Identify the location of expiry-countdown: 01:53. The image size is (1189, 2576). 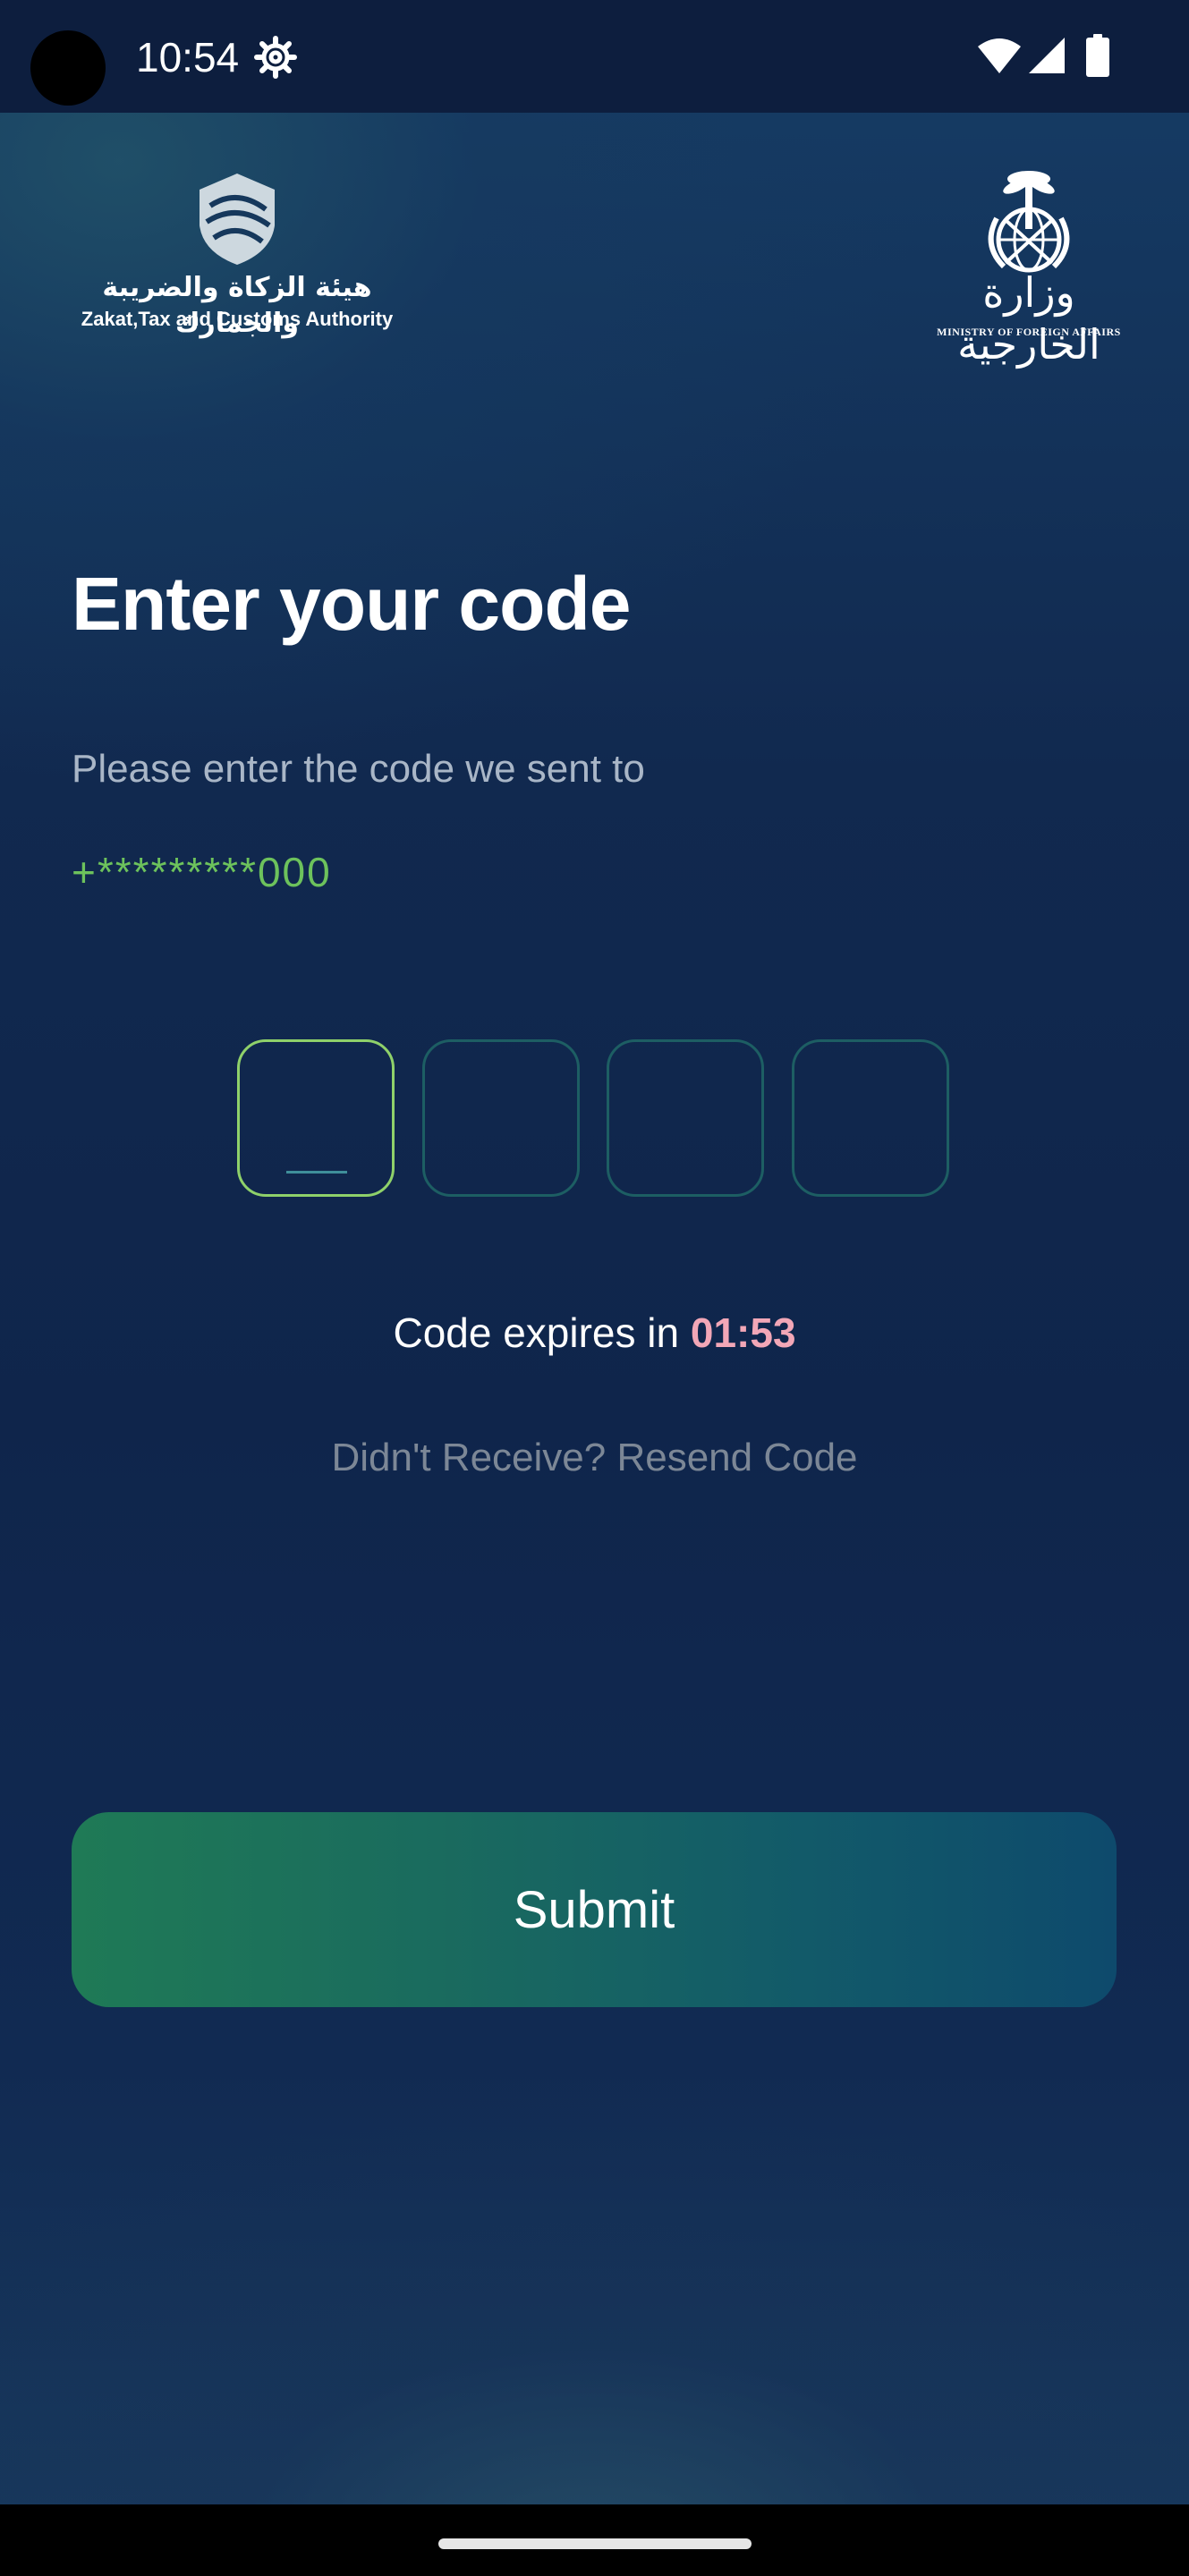
(743, 1332).